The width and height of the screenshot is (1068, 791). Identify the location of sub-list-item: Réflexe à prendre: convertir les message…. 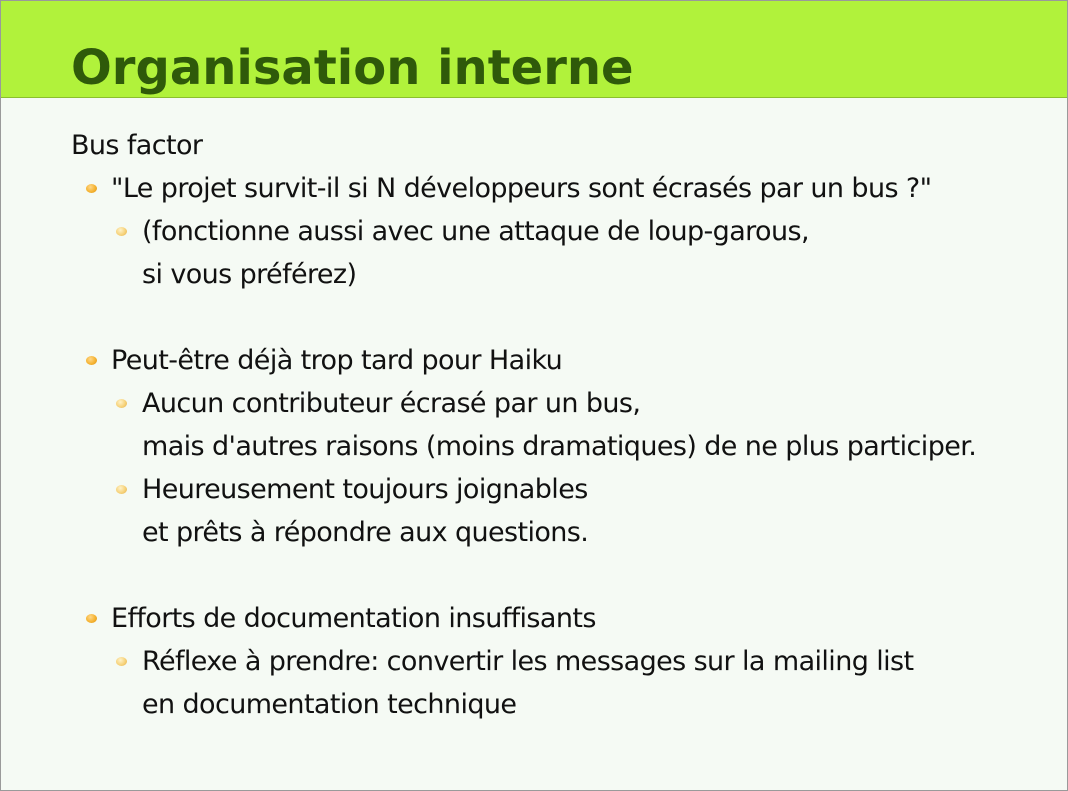
(528, 661).